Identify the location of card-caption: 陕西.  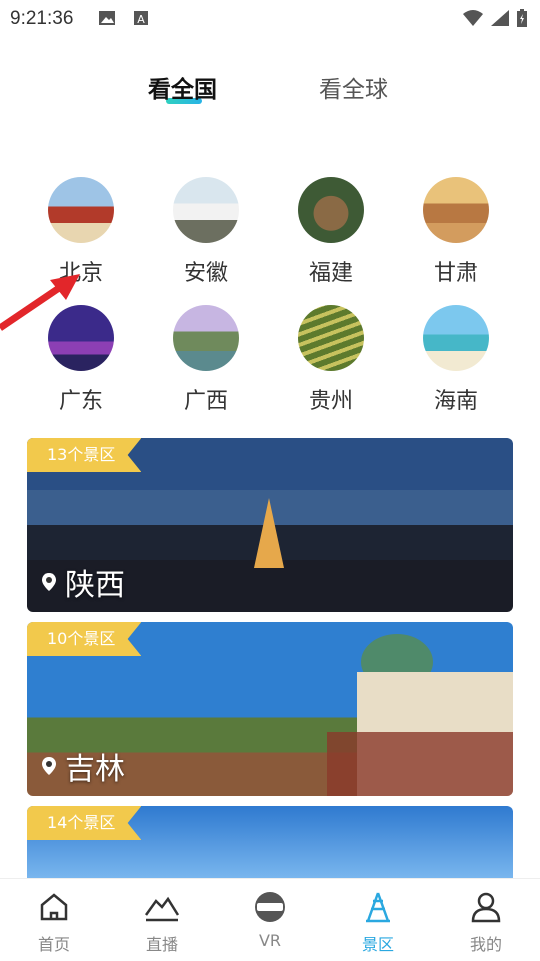
(83, 582).